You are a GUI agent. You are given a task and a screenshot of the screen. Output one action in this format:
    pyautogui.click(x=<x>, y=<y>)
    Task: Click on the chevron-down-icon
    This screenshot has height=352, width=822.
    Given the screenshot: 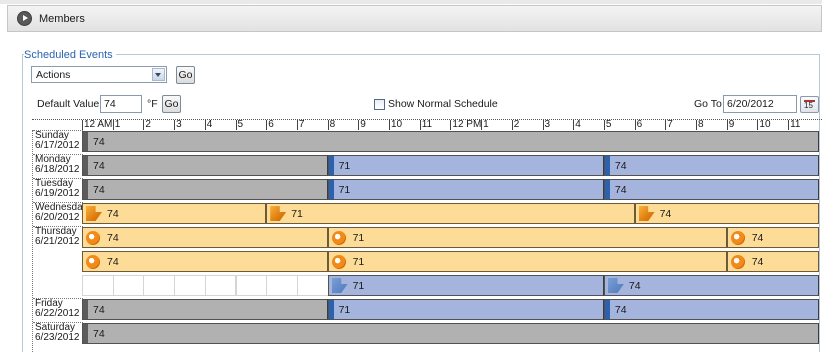 What is the action you would take?
    pyautogui.click(x=158, y=74)
    